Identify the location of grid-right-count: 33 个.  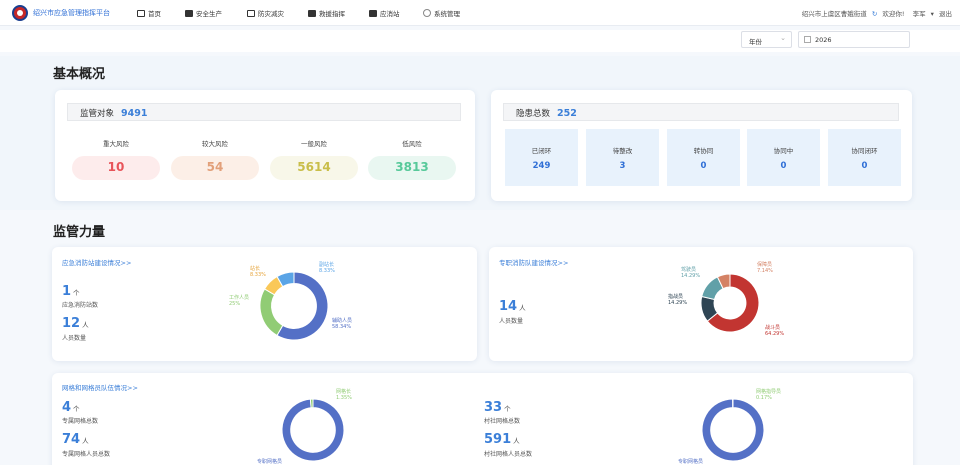
(497, 407).